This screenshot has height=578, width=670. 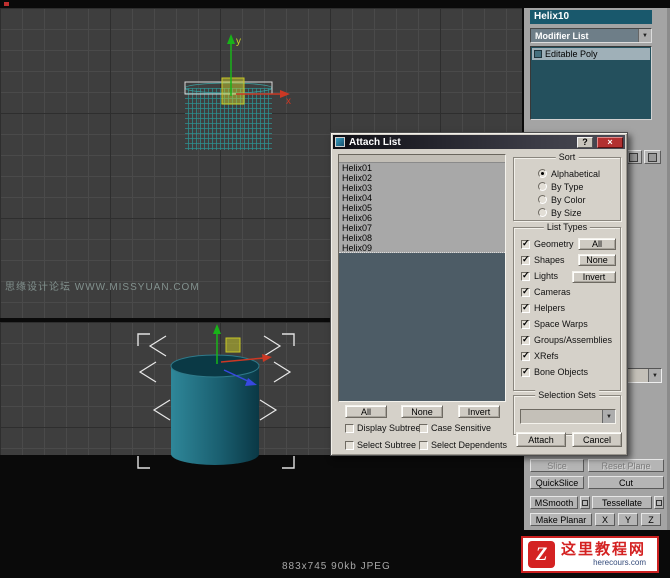 What do you see at coordinates (651, 519) in the screenshot?
I see `planar-z-button: Z` at bounding box center [651, 519].